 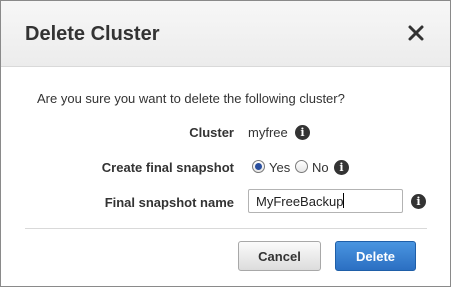 What do you see at coordinates (211, 132) in the screenshot?
I see `cluster-label: Cluster` at bounding box center [211, 132].